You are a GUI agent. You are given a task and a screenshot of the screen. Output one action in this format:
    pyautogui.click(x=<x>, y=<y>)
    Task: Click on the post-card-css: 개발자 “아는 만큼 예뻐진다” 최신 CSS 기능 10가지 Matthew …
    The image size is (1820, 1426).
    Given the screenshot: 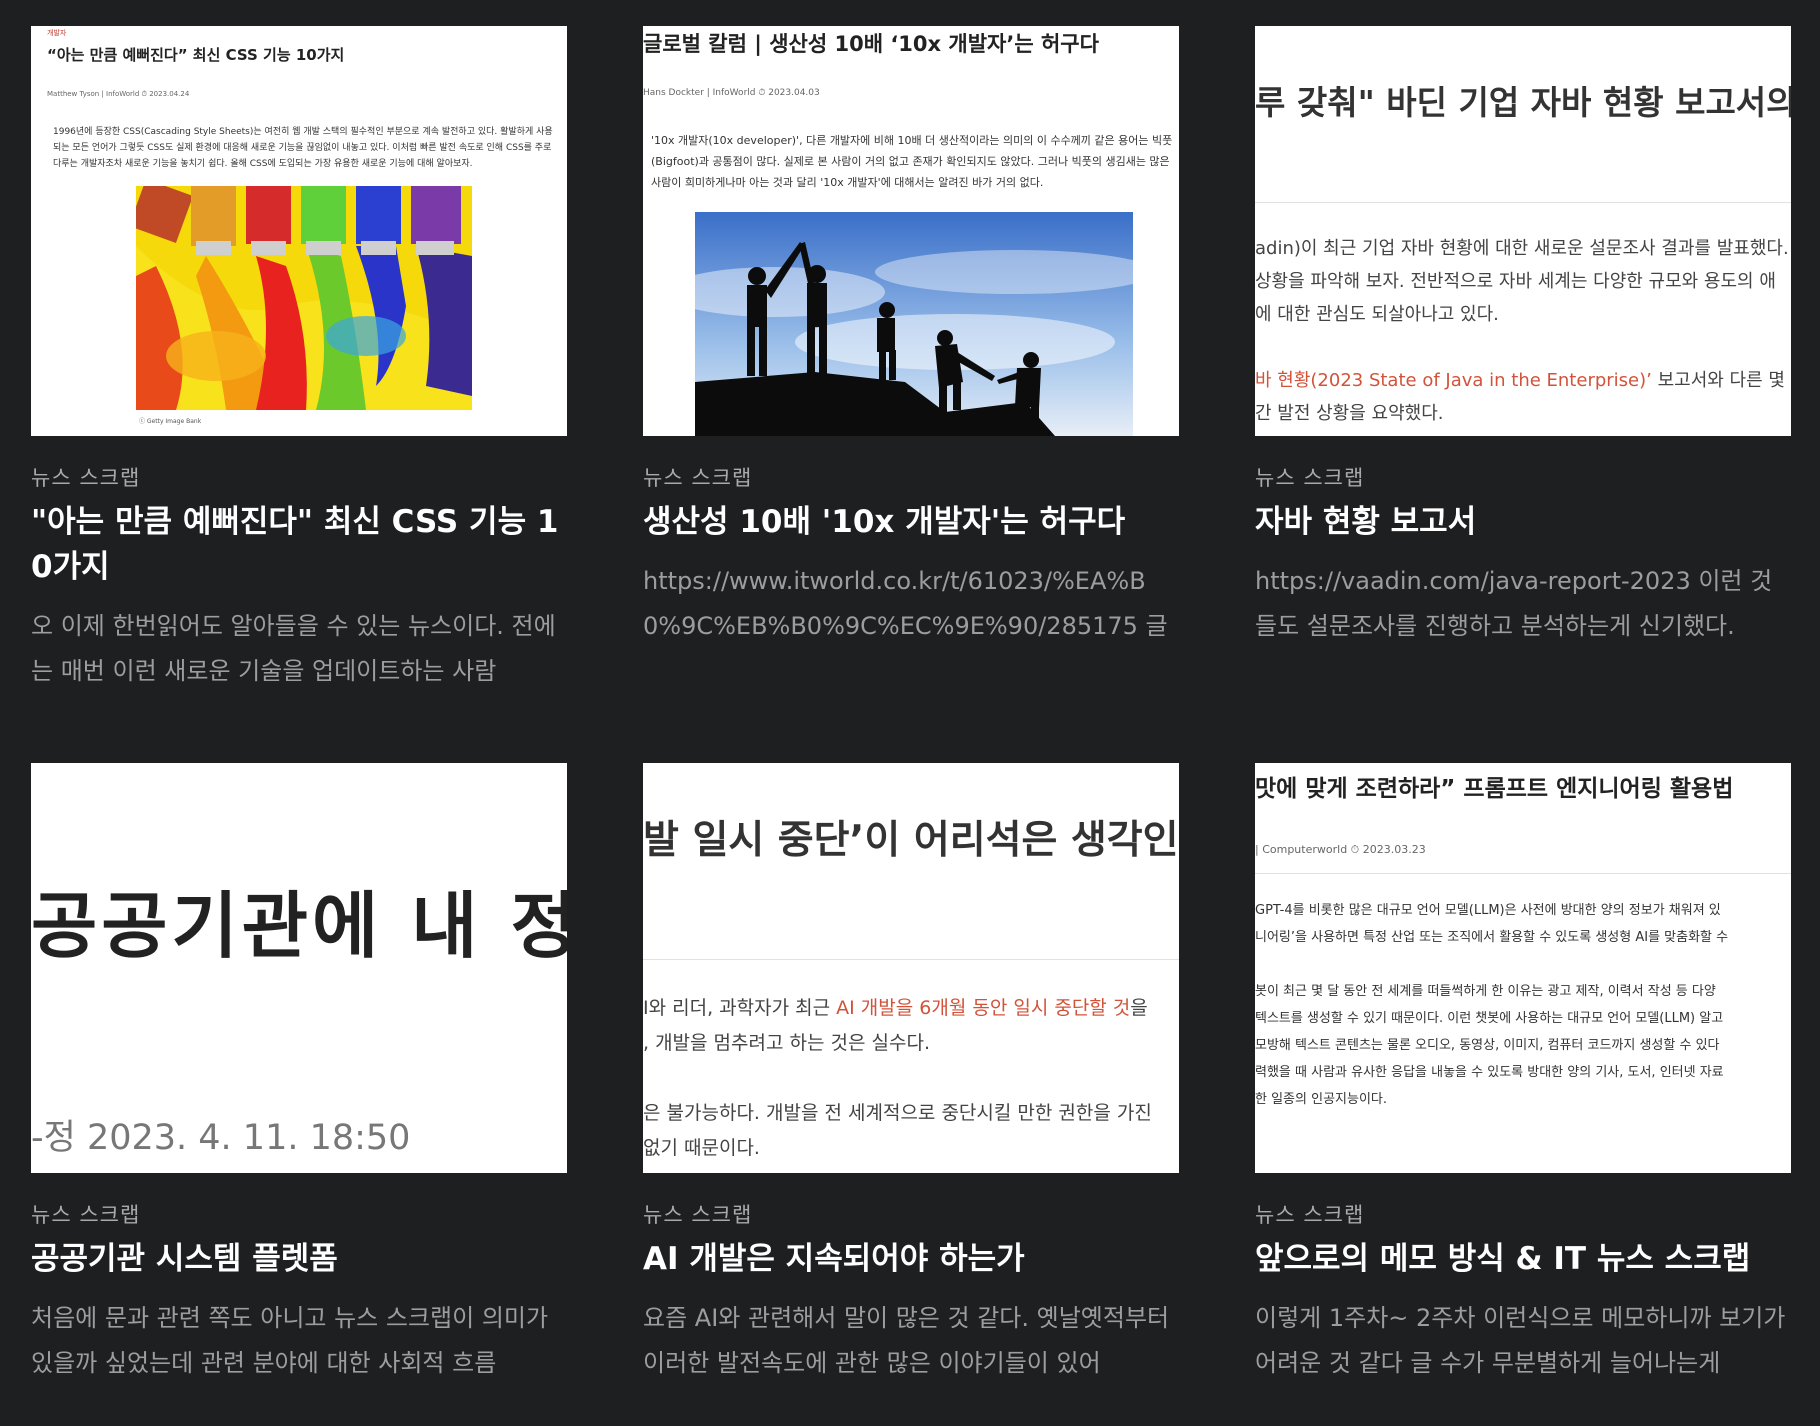 What is the action you would take?
    pyautogui.click(x=299, y=360)
    